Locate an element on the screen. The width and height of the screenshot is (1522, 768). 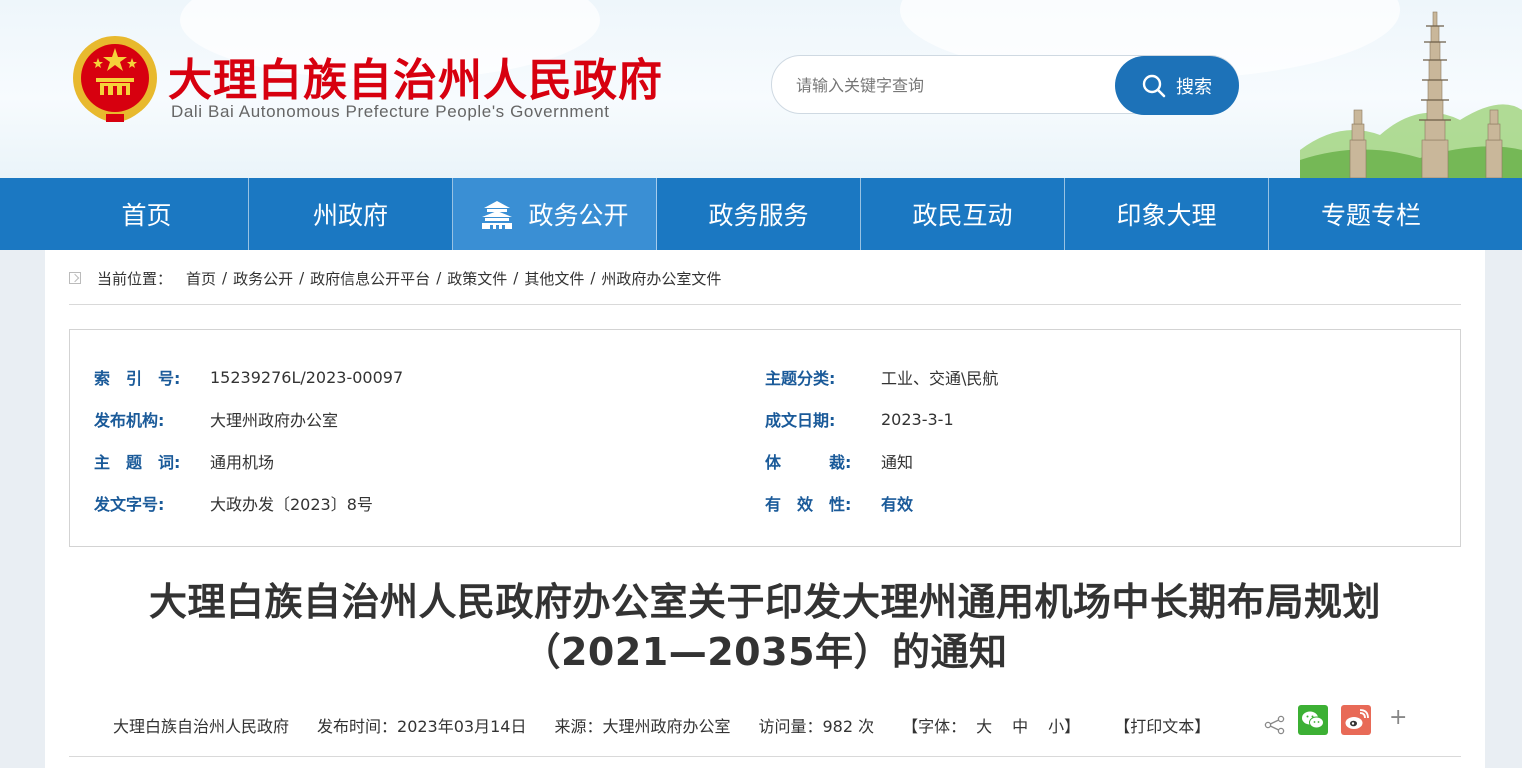
national-emblem-icon is located at coordinates (115, 80).